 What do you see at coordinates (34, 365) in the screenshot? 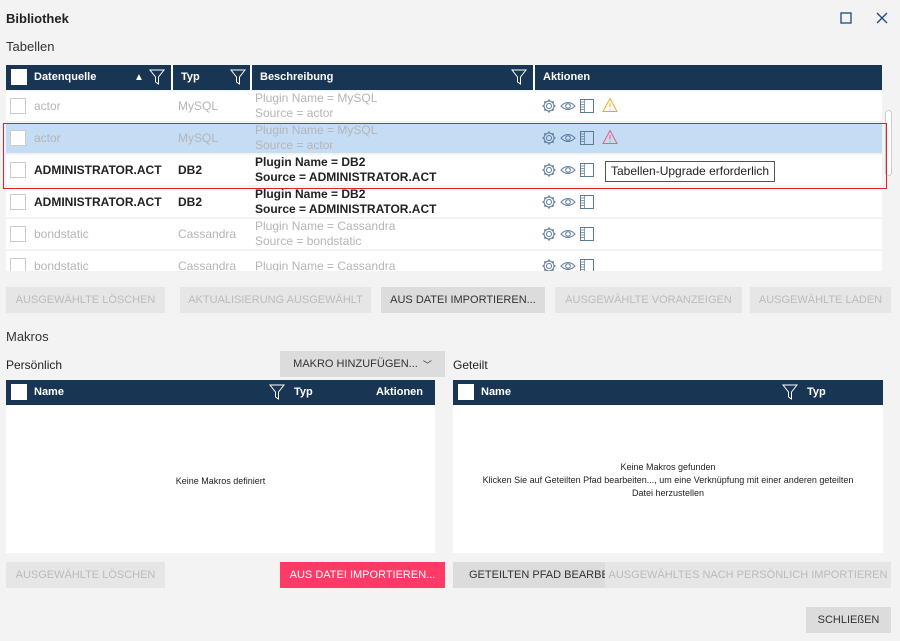
I see `personal-label: Persönlich` at bounding box center [34, 365].